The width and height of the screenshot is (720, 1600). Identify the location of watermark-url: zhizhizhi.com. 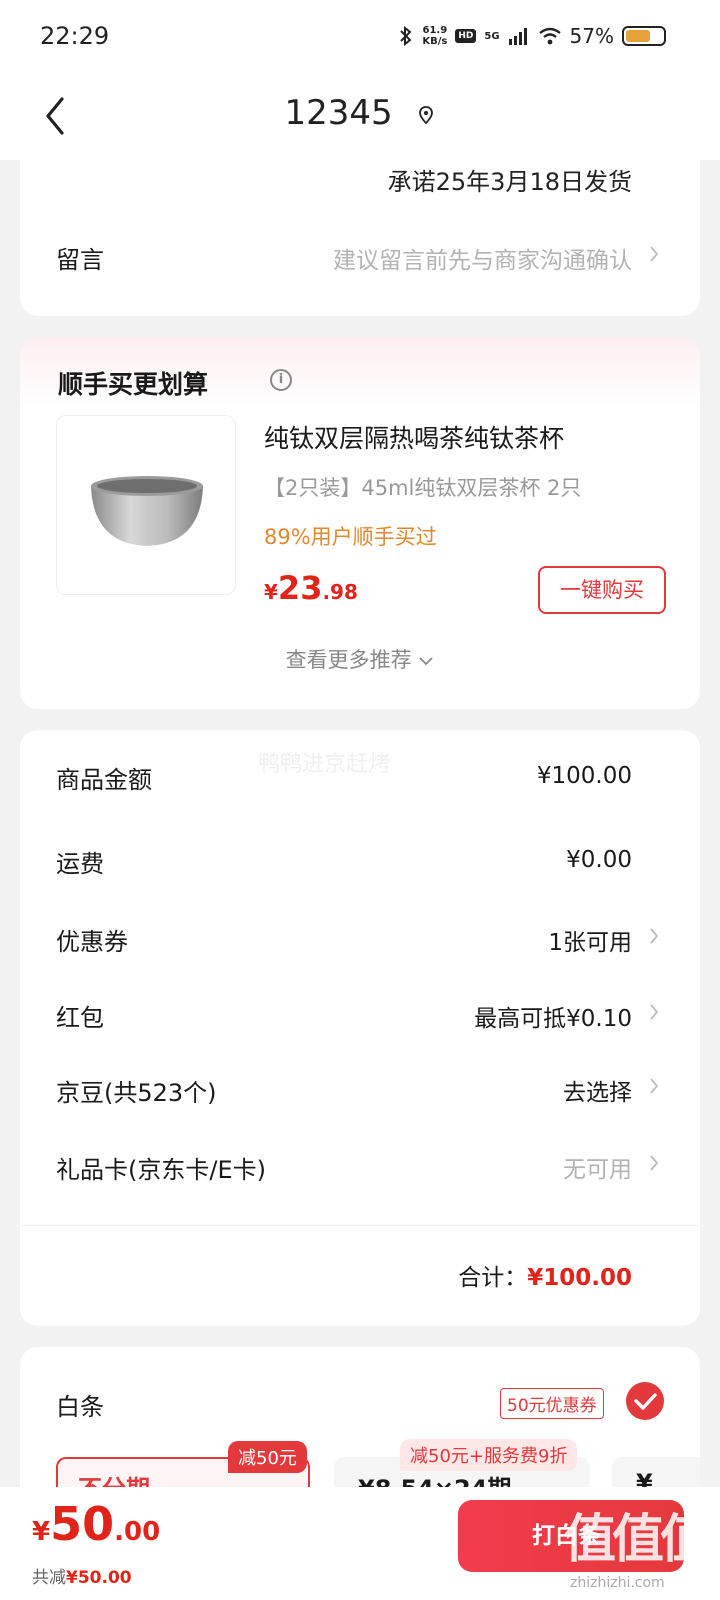
(617, 1583).